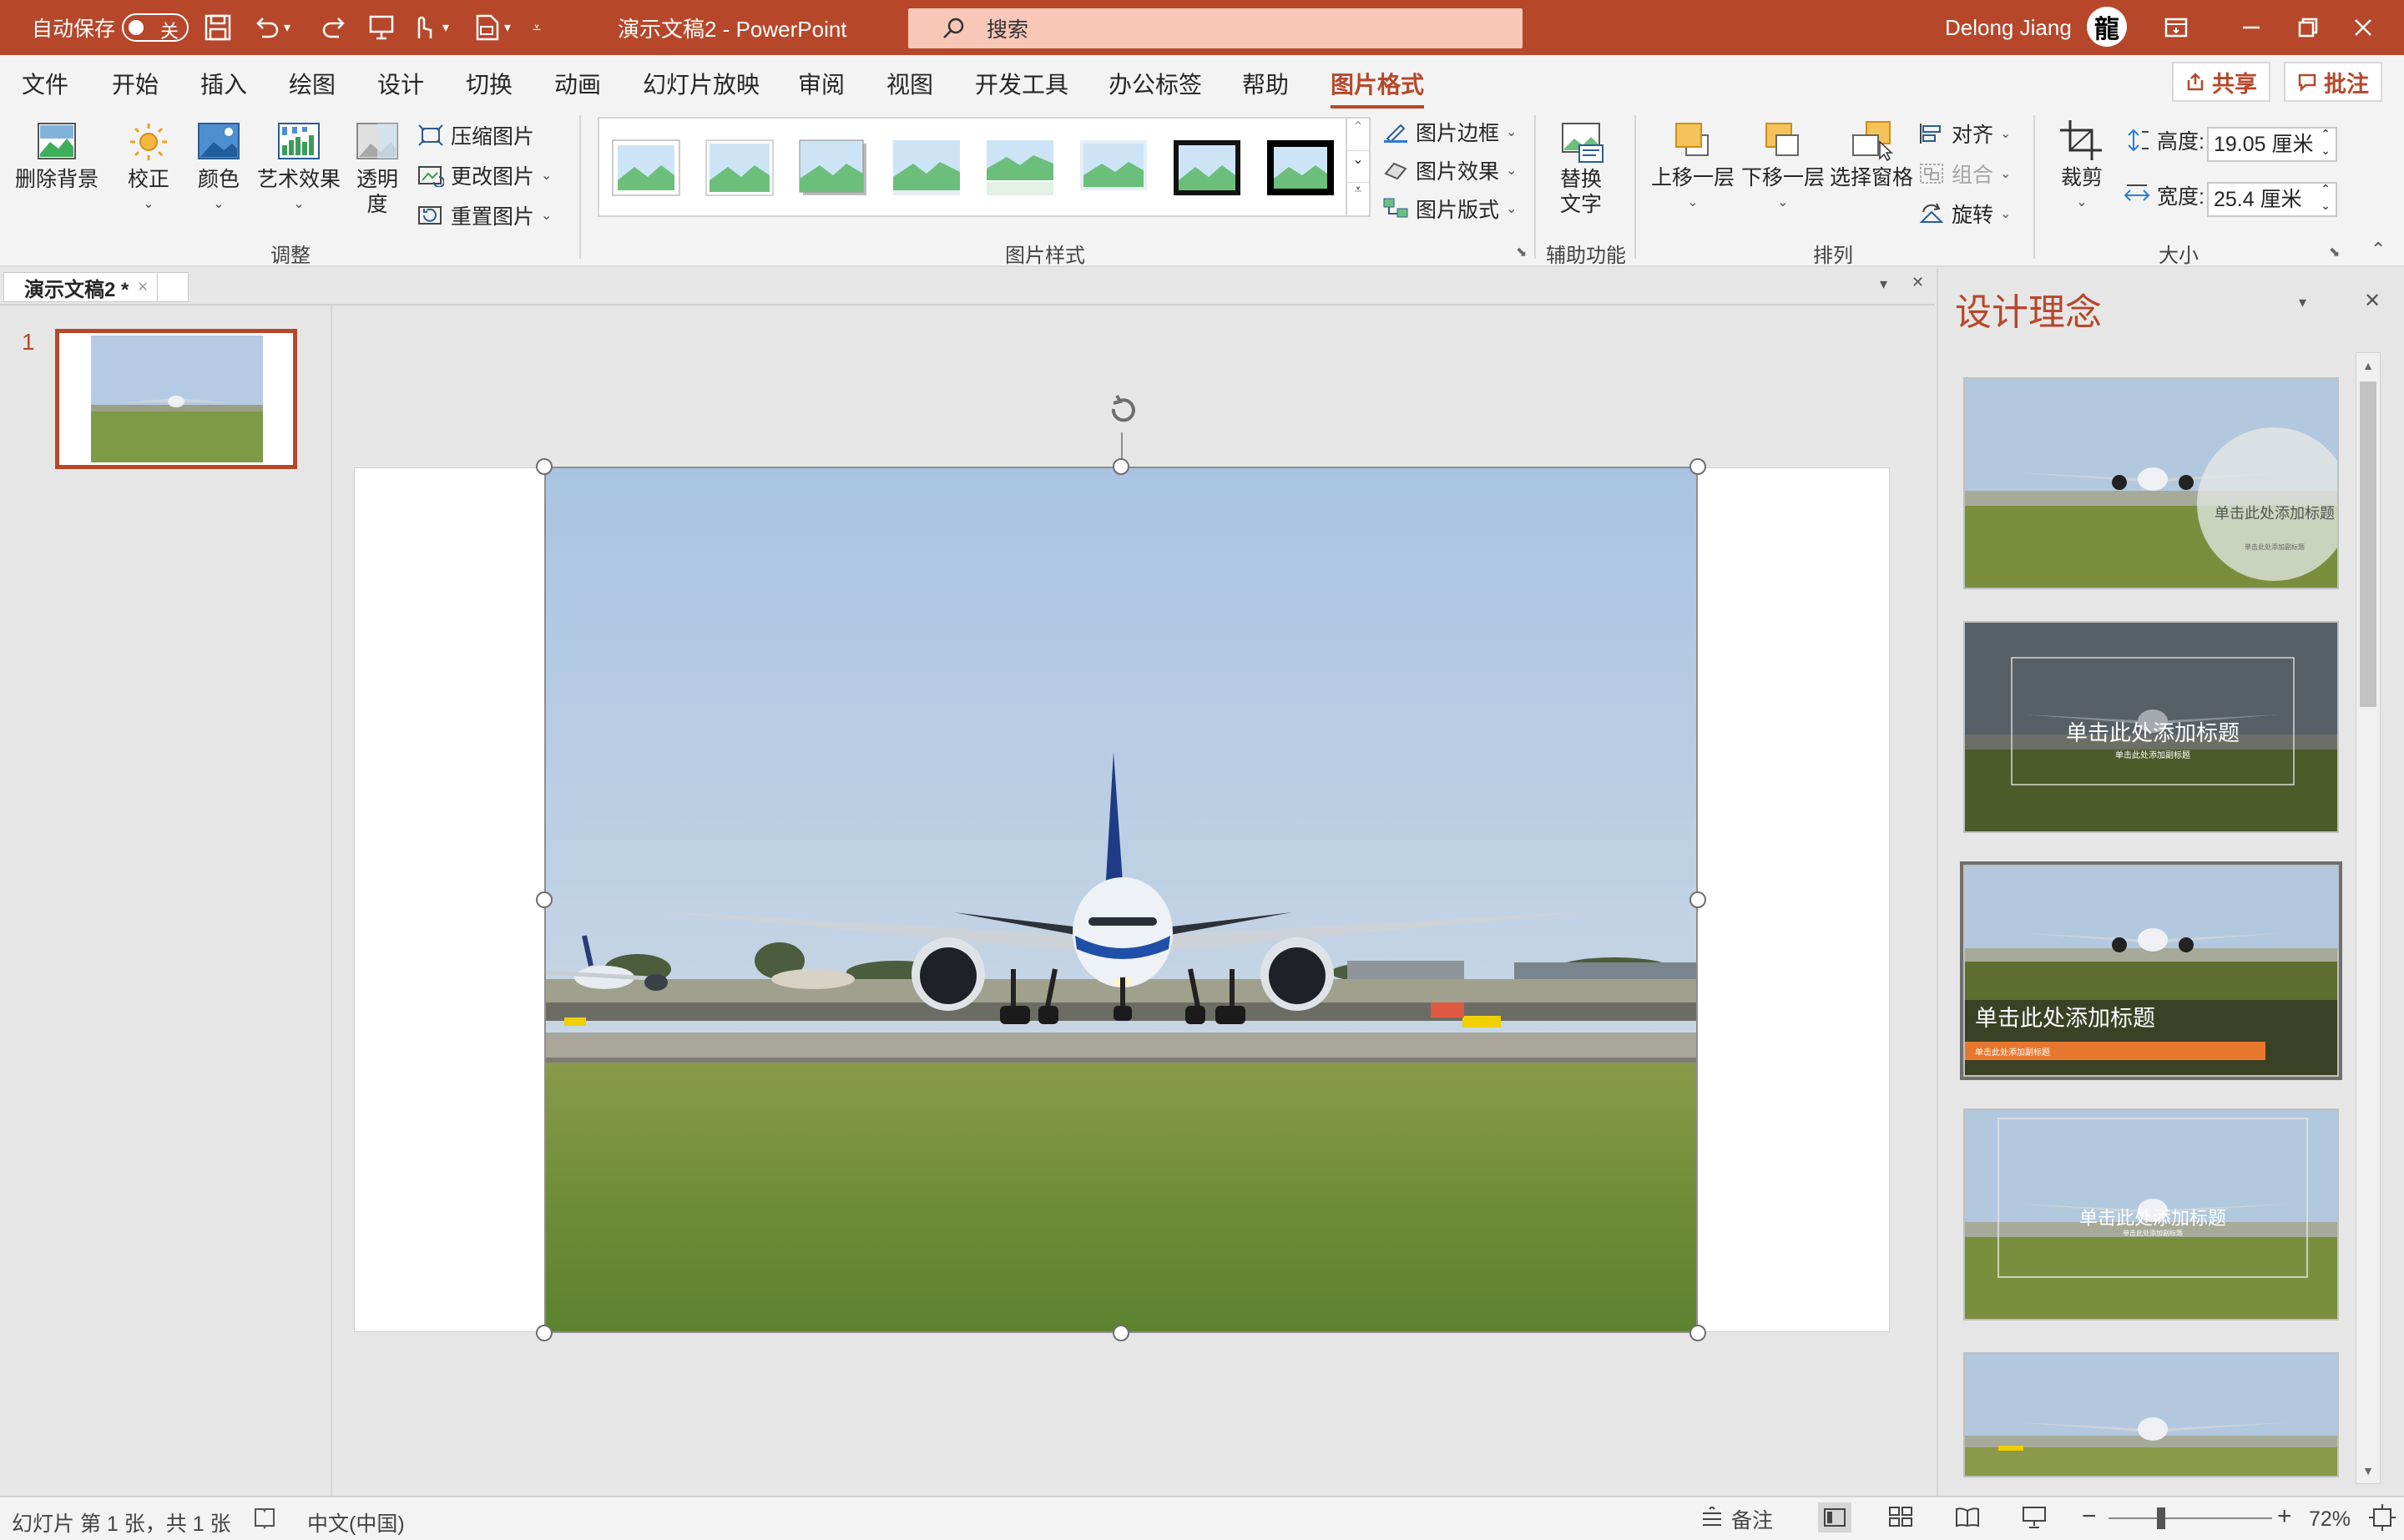 This screenshot has height=1540, width=2404. Describe the element at coordinates (1450, 170) in the screenshot. I see `picture-effects-button: 图片效果 ⌄` at that location.